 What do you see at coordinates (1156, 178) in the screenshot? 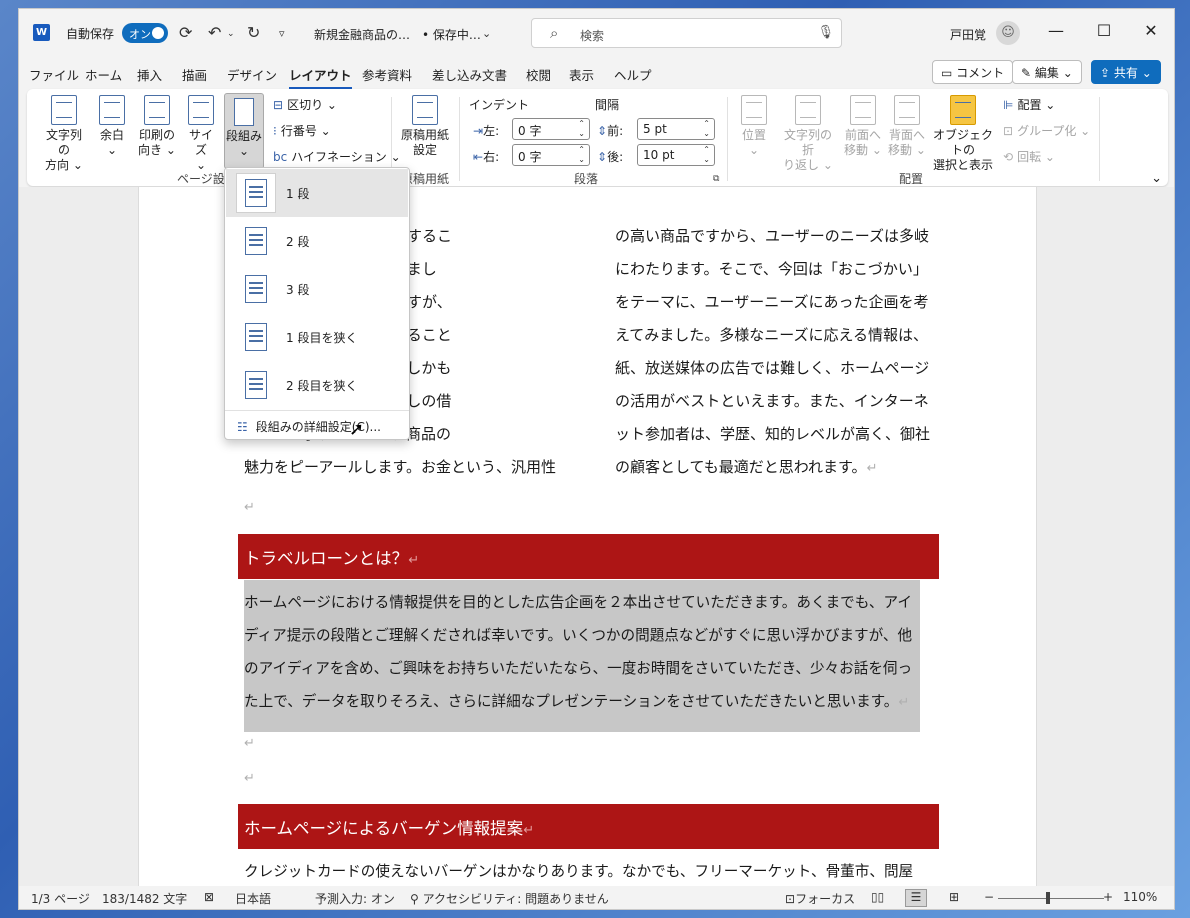
I see `collapse-ribbon-icon: ⌄` at bounding box center [1156, 178].